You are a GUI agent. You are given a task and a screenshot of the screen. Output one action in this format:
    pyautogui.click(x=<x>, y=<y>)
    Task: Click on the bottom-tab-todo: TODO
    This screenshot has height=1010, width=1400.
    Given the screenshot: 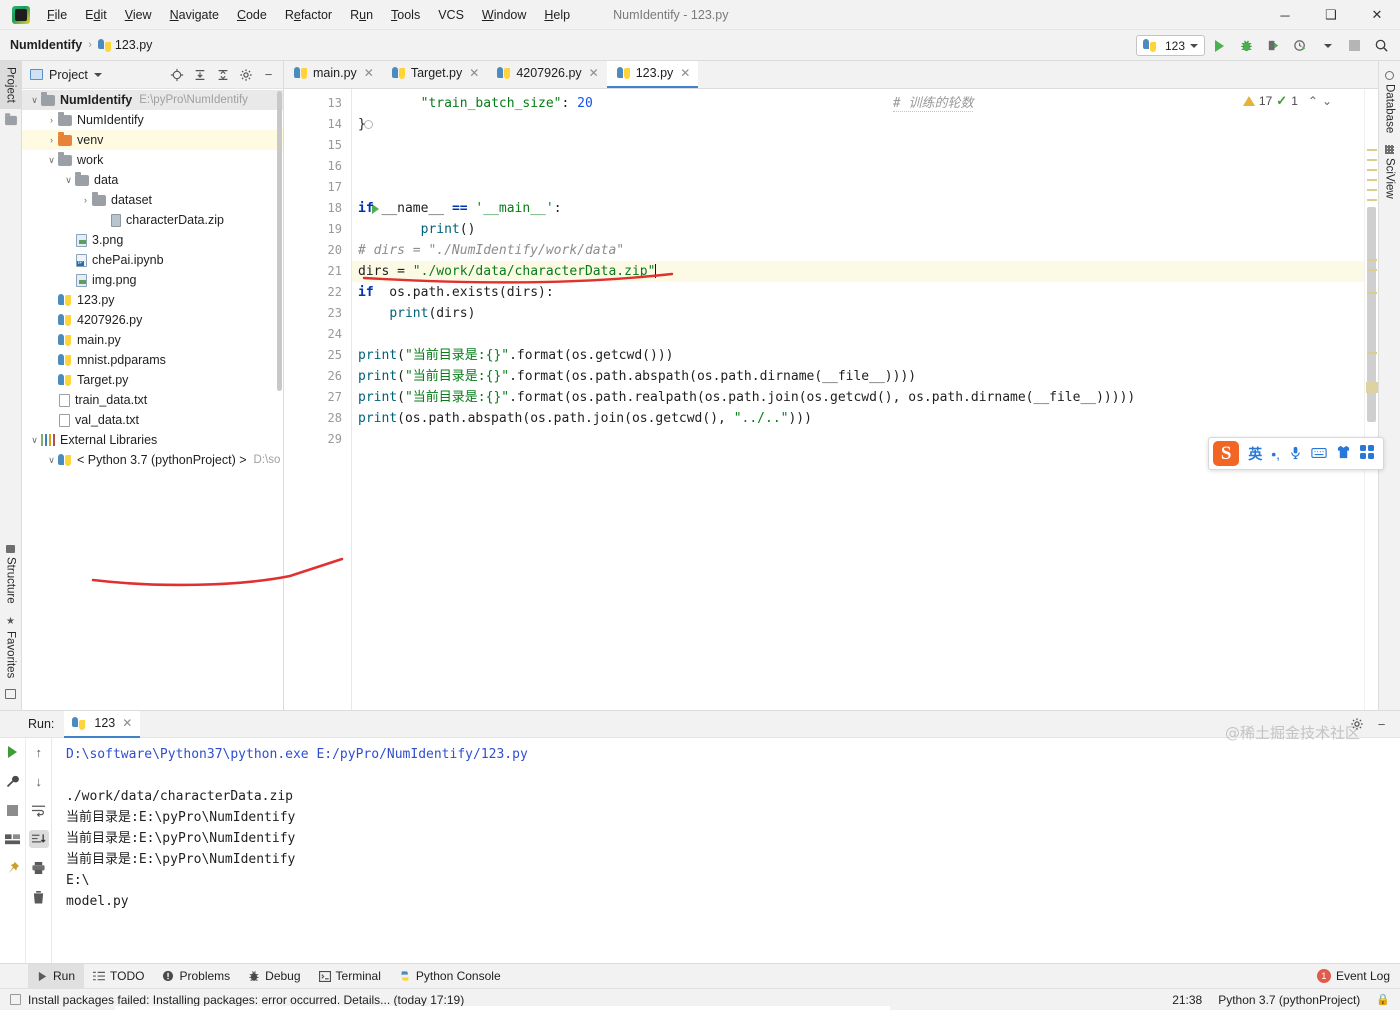 What is the action you would take?
    pyautogui.click(x=118, y=976)
    